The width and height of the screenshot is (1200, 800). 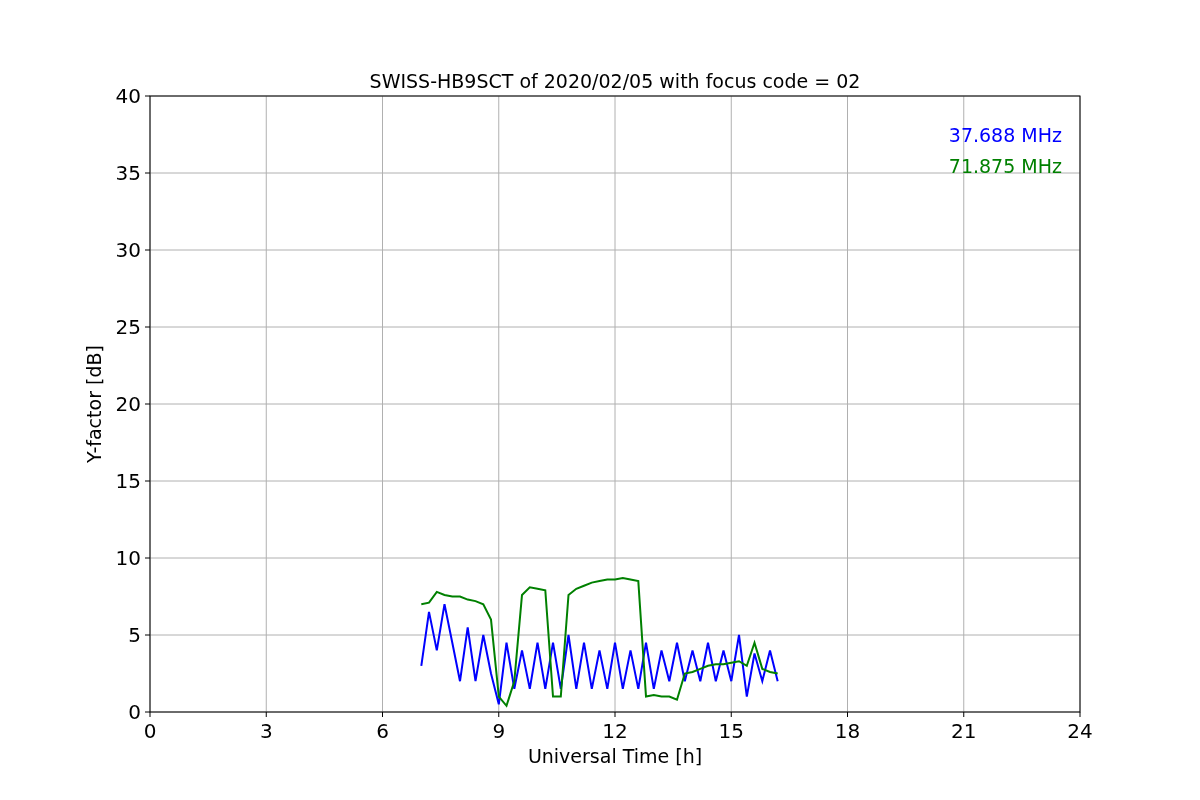 I want to click on x-tick-label: 3, so click(x=266, y=731).